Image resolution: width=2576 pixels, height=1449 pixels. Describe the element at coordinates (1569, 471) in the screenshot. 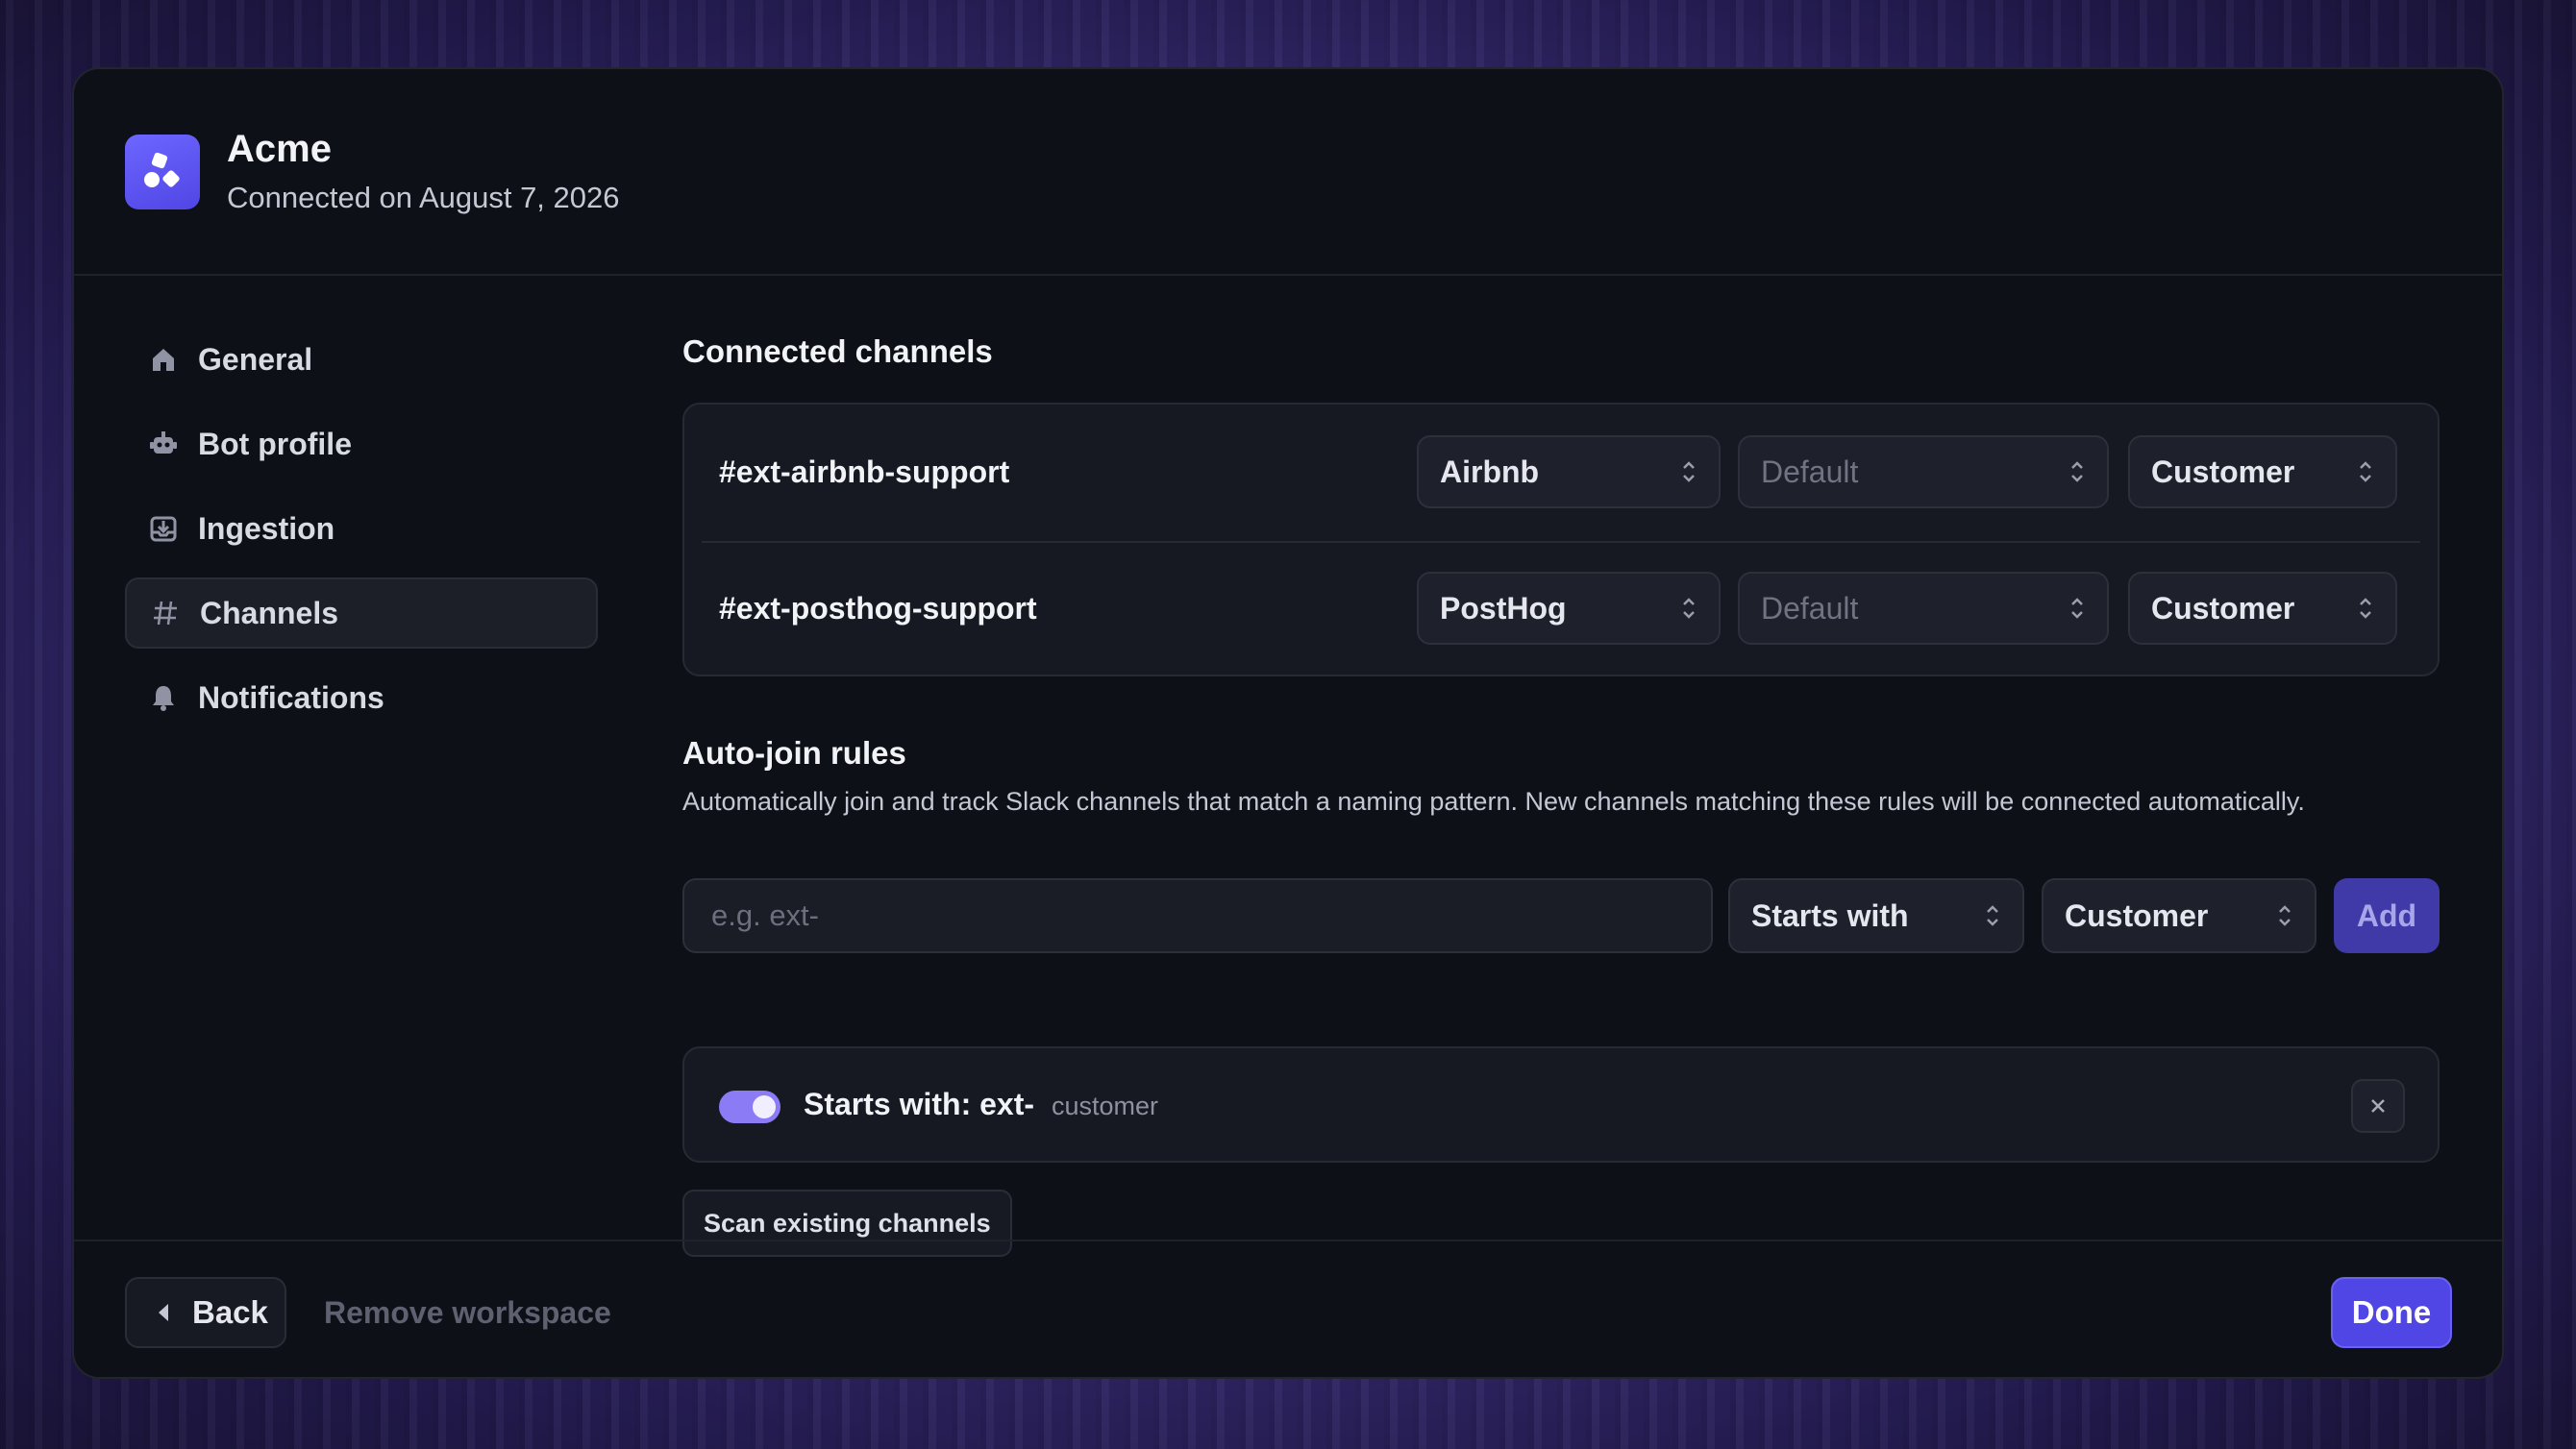

I see `company-select: Airbnb` at that location.